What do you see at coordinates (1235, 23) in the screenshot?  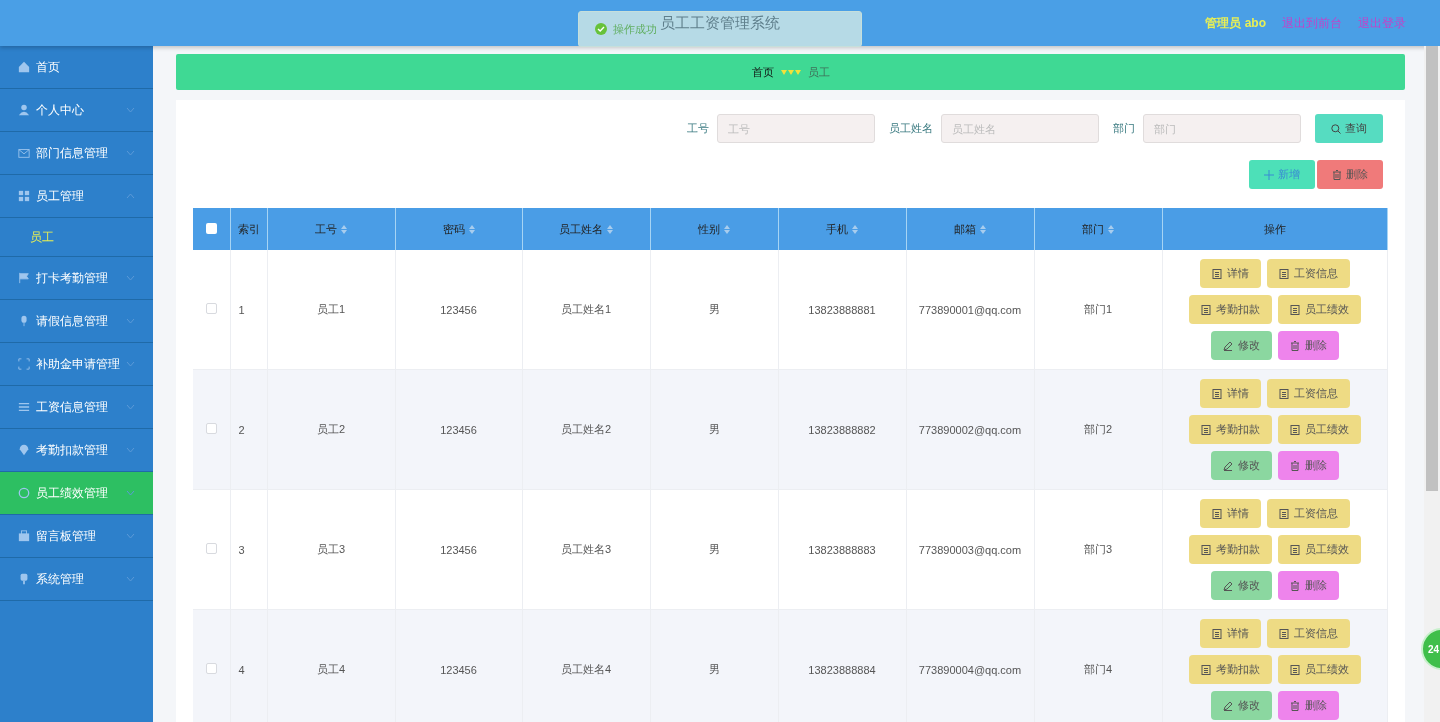 I see `user-name: 管理员 abo` at bounding box center [1235, 23].